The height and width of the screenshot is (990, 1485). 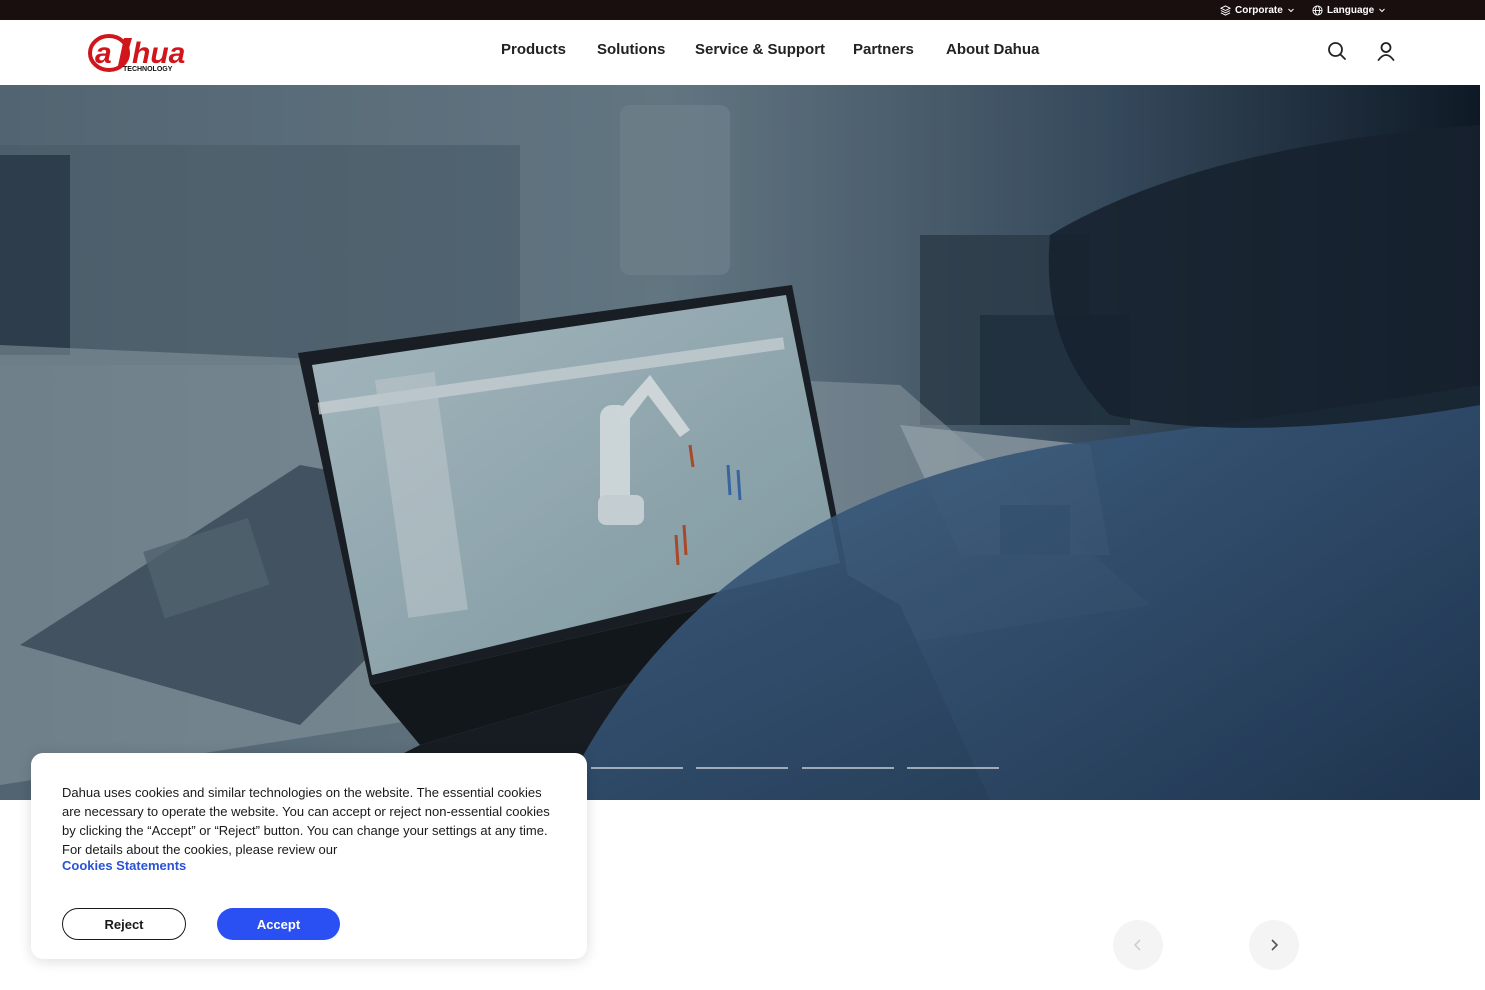 What do you see at coordinates (1317, 10) in the screenshot?
I see `globe-icon` at bounding box center [1317, 10].